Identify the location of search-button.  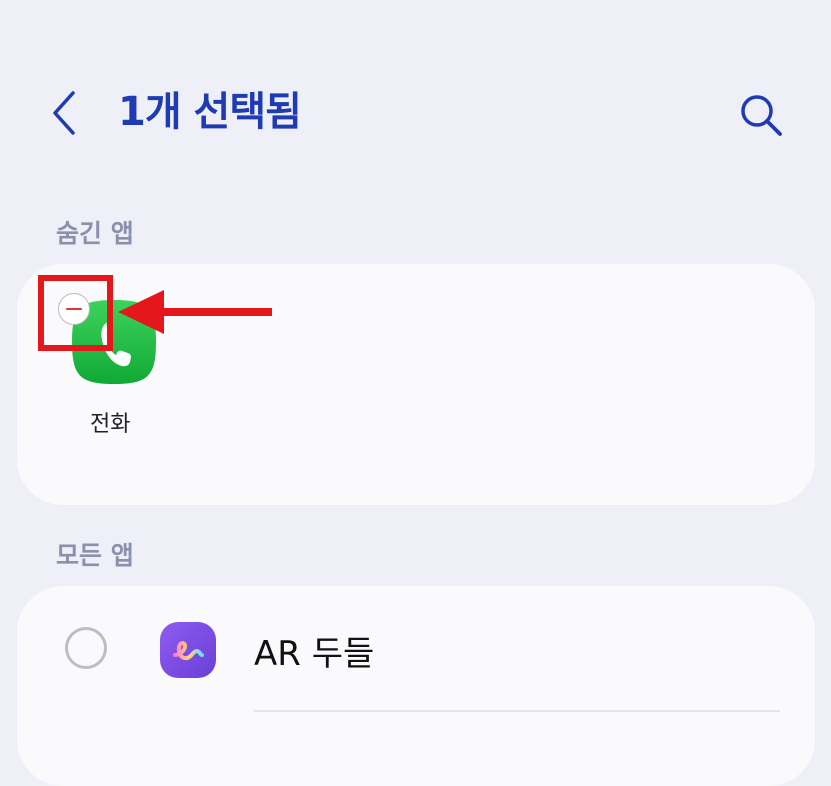
(761, 115).